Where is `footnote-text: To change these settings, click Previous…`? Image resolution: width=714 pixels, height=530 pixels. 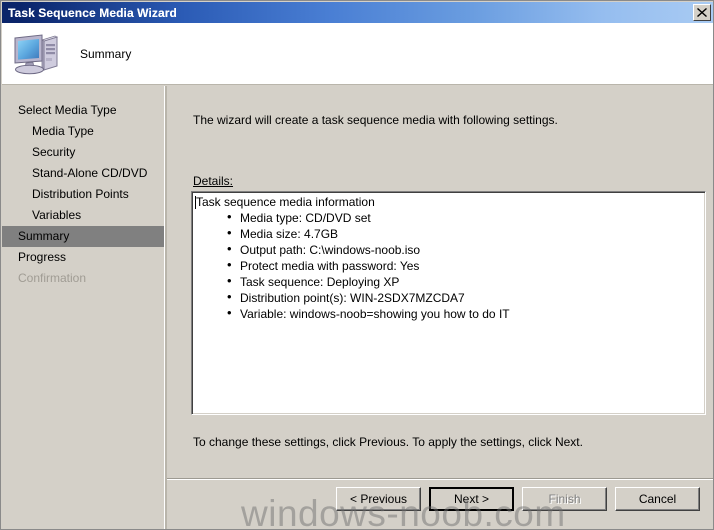
footnote-text: To change these settings, click Previous… is located at coordinates (388, 442).